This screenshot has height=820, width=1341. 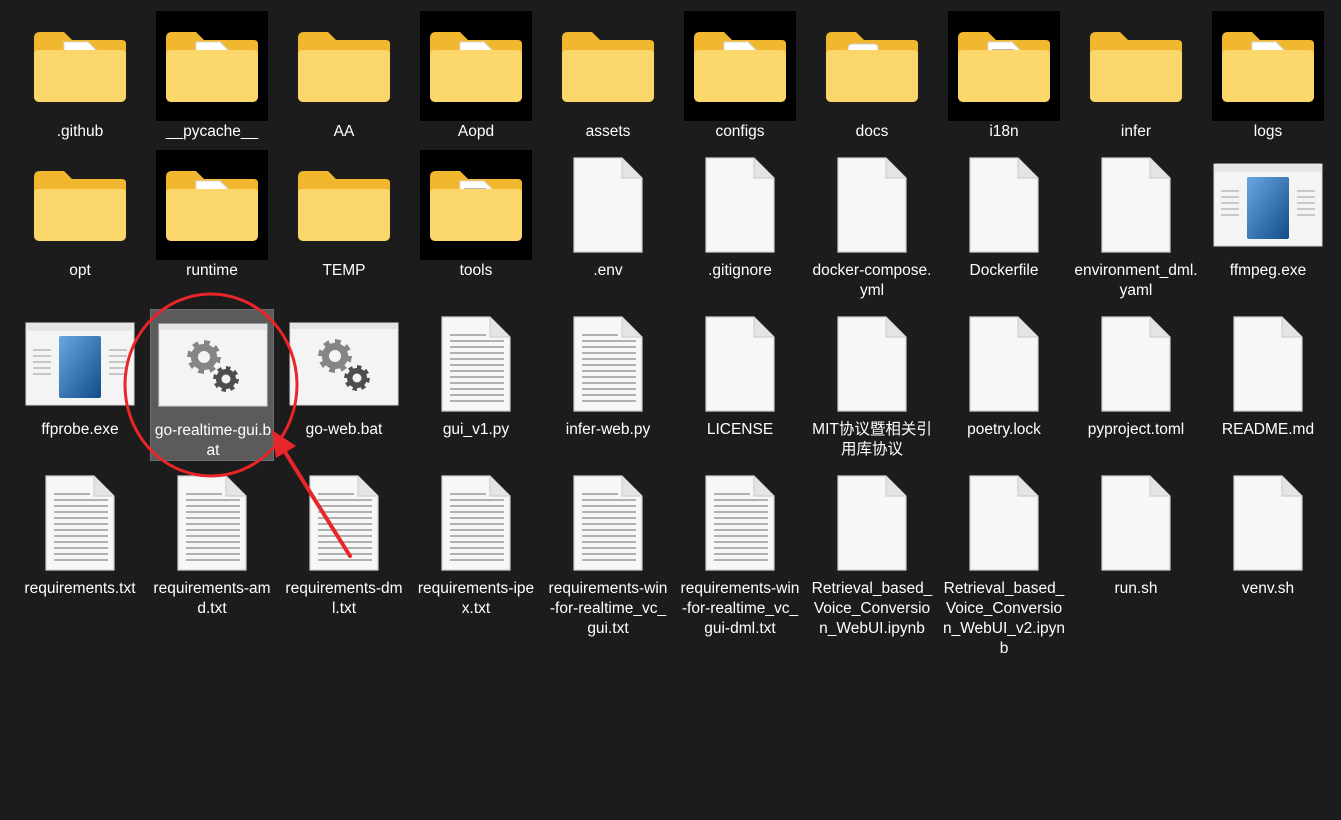 I want to click on file-item: tools, so click(x=476, y=226).